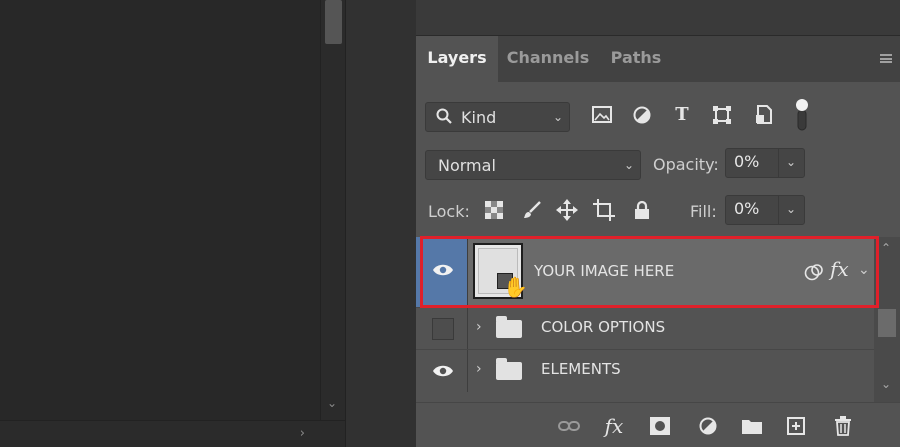 Image resolution: width=900 pixels, height=447 pixels. Describe the element at coordinates (642, 115) in the screenshot. I see `adjustment-layer-filter-icon` at that location.